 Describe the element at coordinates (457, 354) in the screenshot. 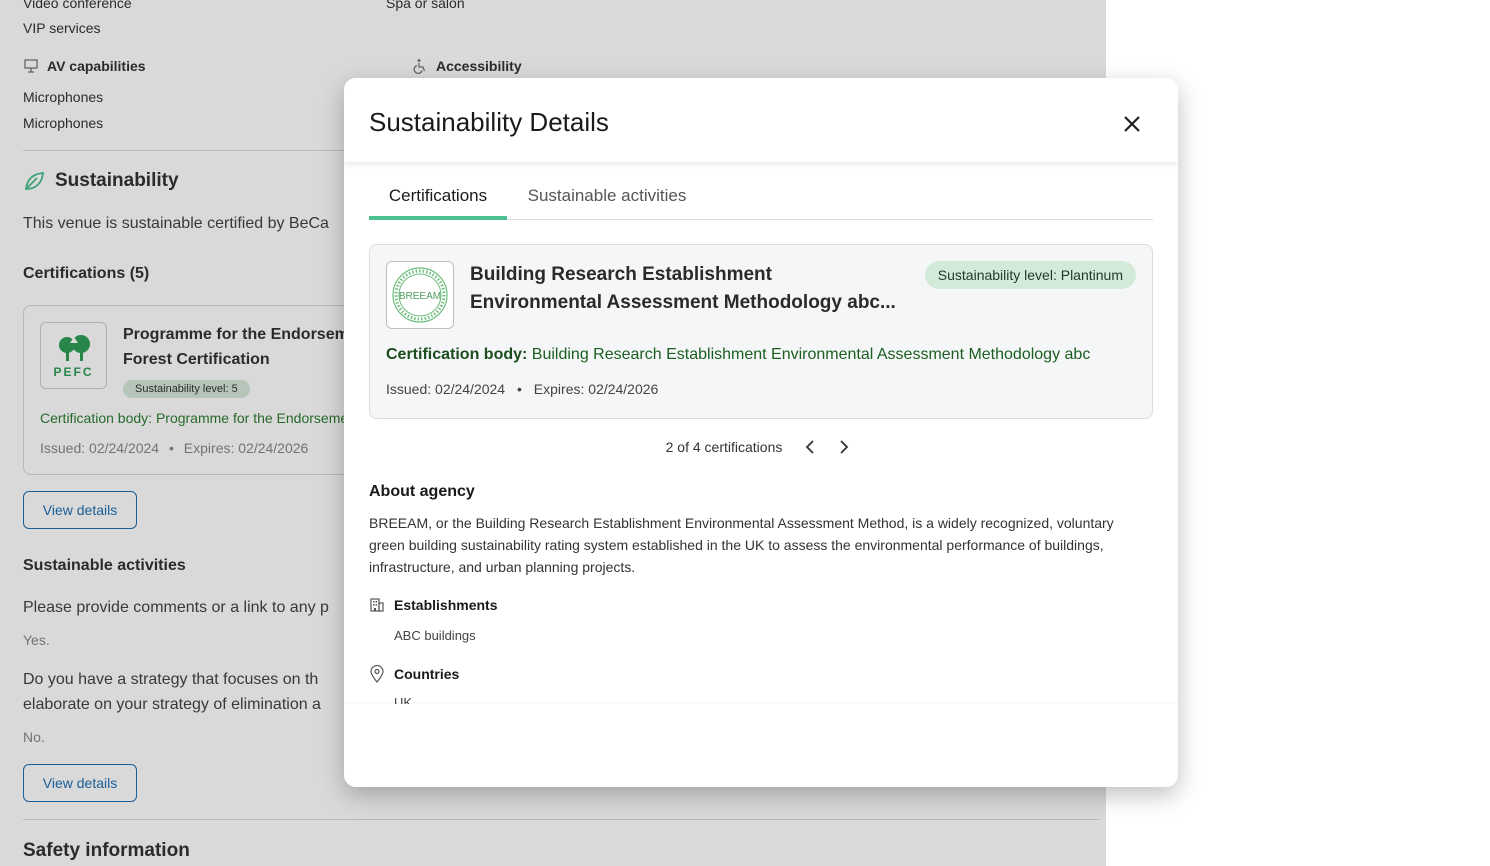

I see `certification-body-label: Certification body:` at that location.